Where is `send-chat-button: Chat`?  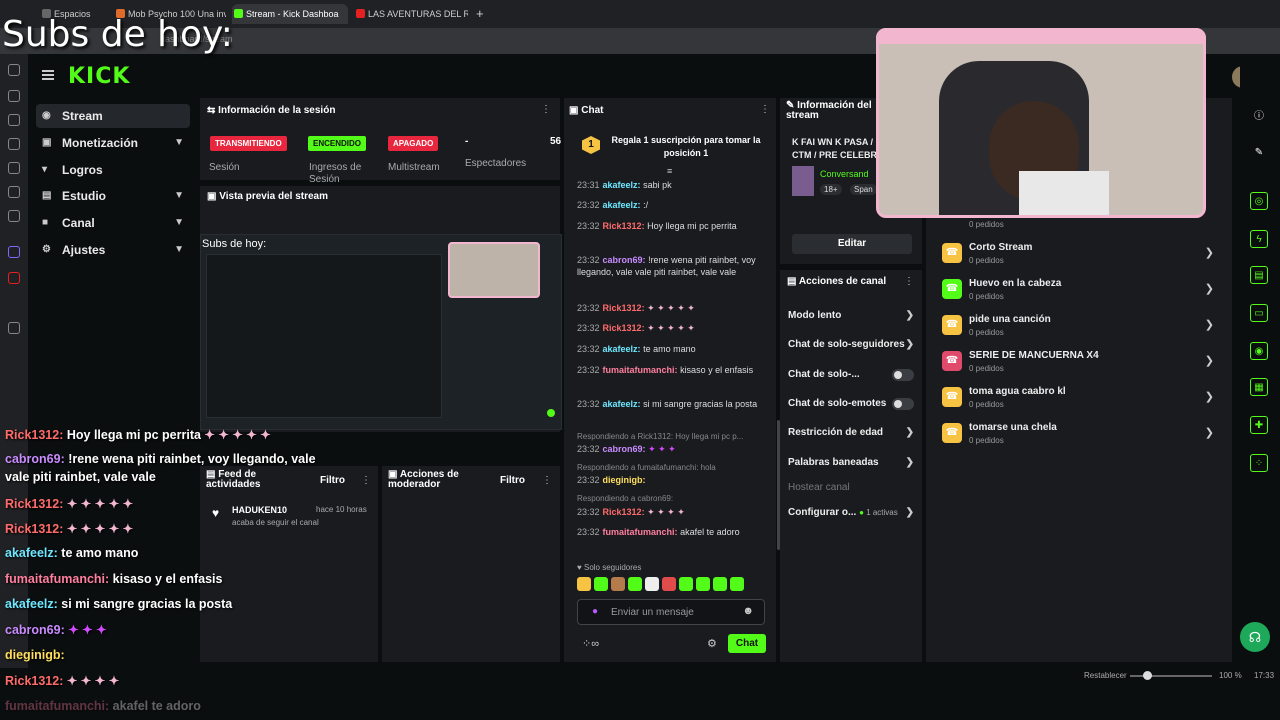
send-chat-button: Chat is located at coordinates (747, 643).